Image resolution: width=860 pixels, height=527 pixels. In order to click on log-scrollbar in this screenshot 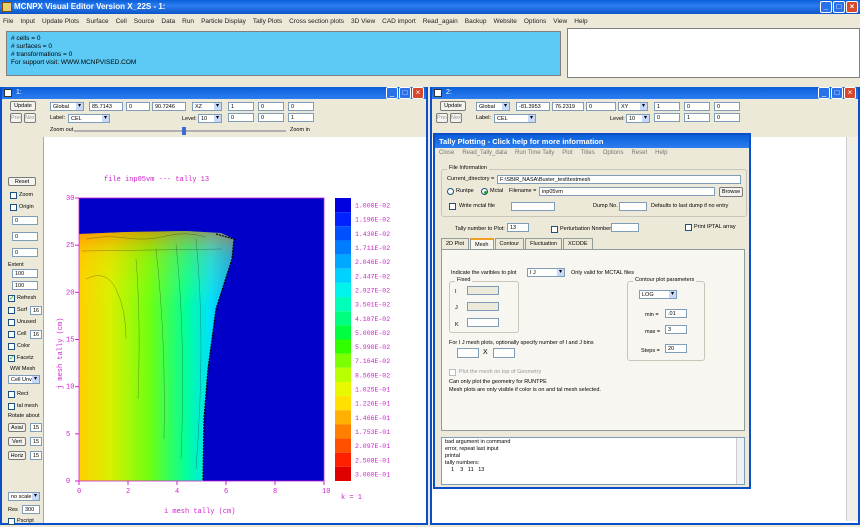, I will do `click(740, 461)`.